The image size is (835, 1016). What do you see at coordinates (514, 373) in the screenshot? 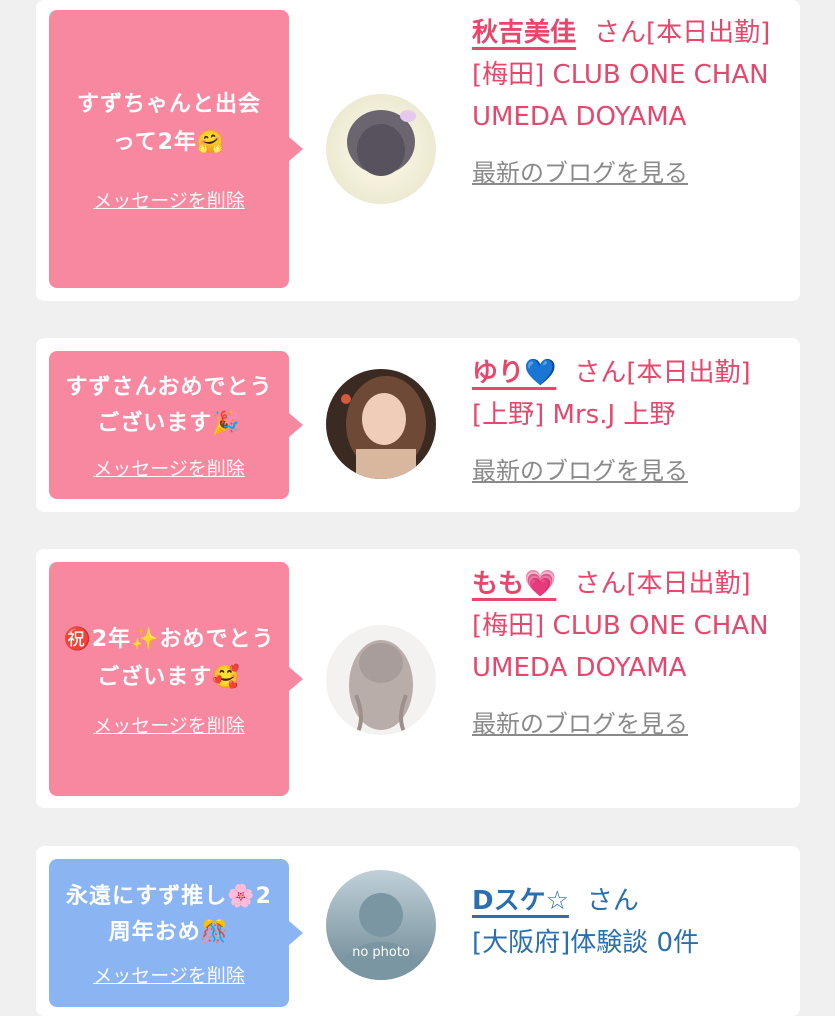
I see `sender-name-link: ゆり💙` at bounding box center [514, 373].